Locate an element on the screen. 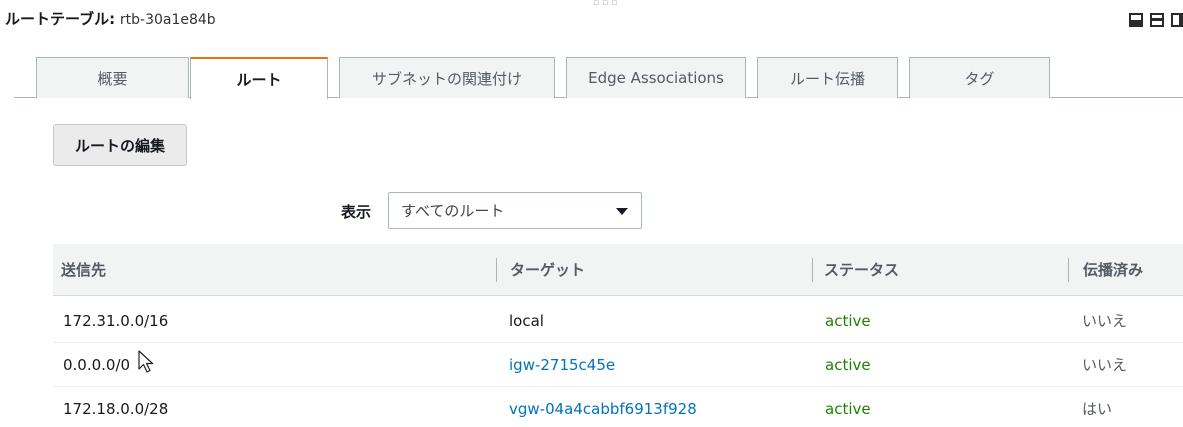 This screenshot has height=427, width=1183. panel-split-icon is located at coordinates (1157, 20).